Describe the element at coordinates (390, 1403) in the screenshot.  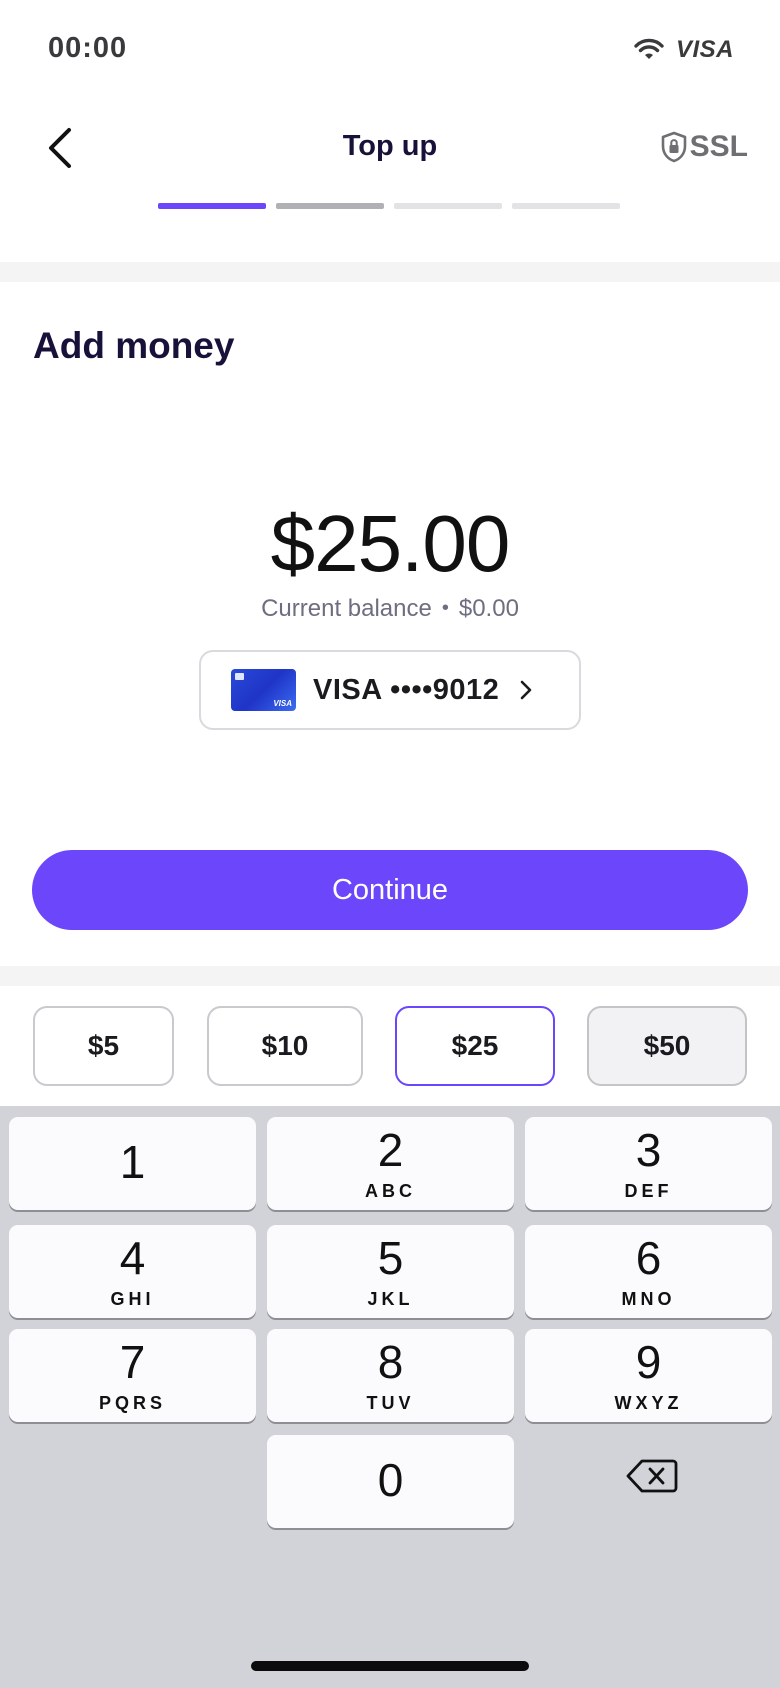
I see `key-letters: TUV` at that location.